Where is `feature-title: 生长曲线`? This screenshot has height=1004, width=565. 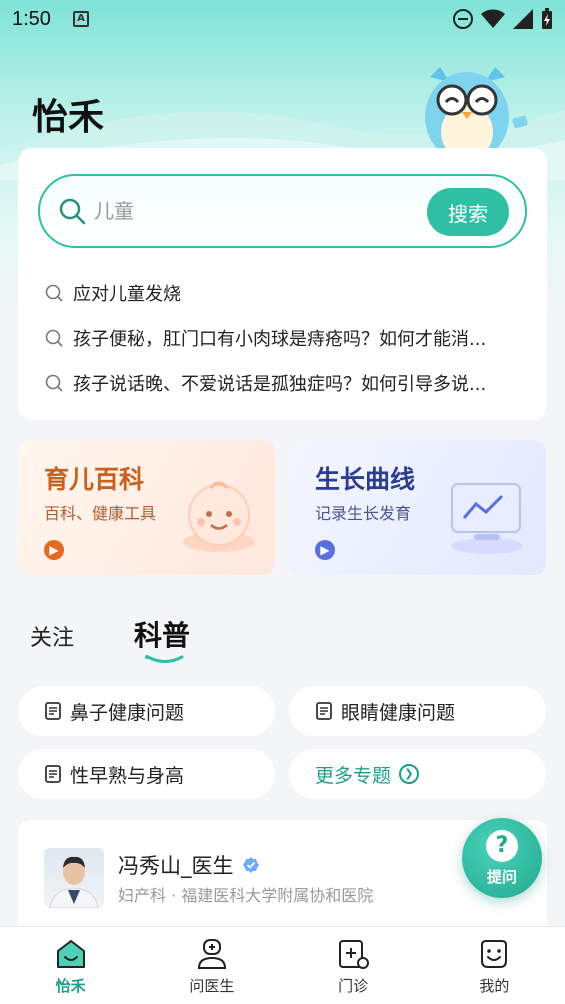 feature-title: 生长曲线 is located at coordinates (365, 479).